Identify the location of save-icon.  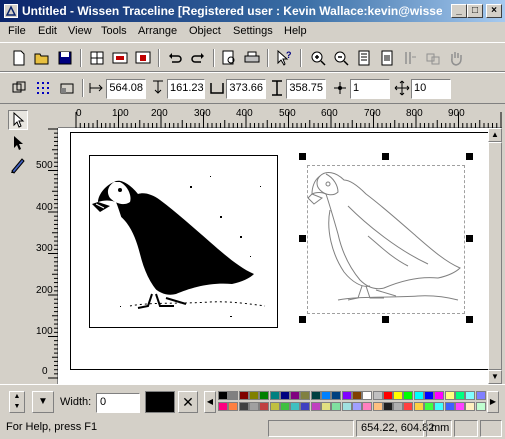
(65, 58).